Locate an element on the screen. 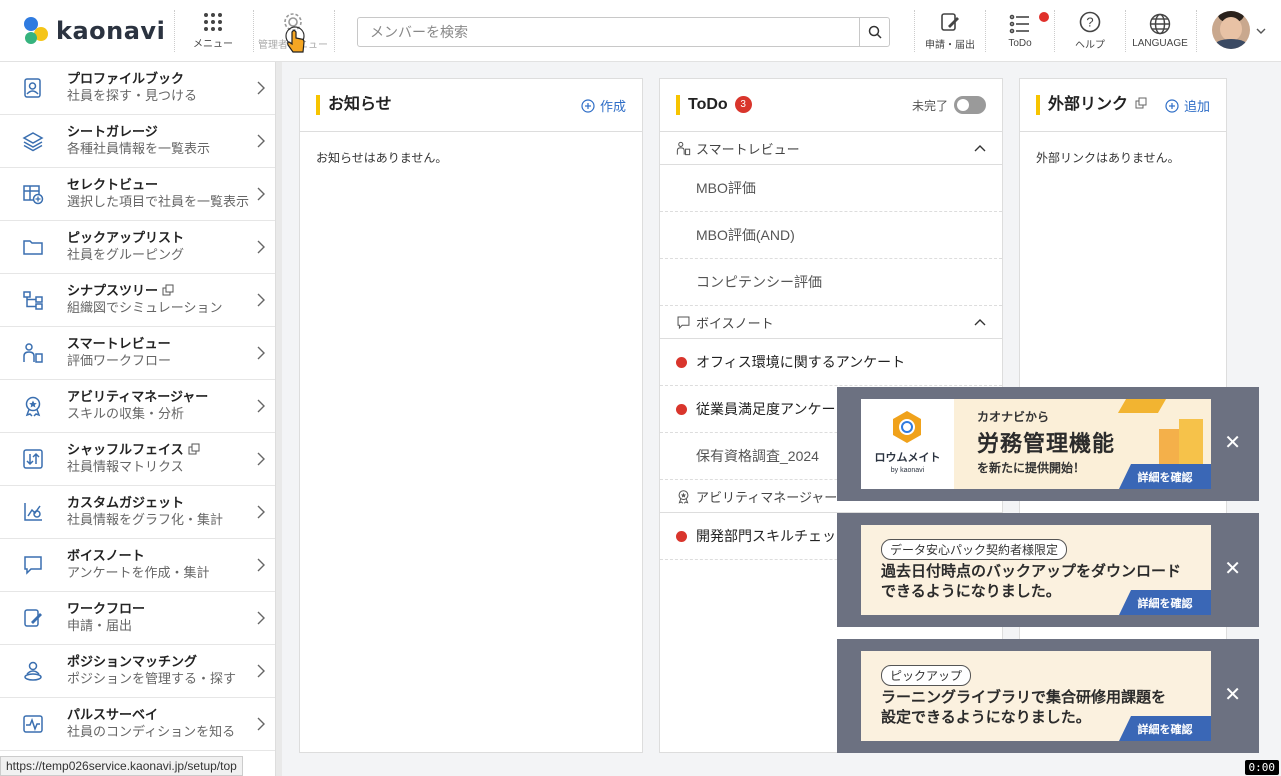 This screenshot has height=776, width=1281. menu-button: メニュー is located at coordinates (213, 31).